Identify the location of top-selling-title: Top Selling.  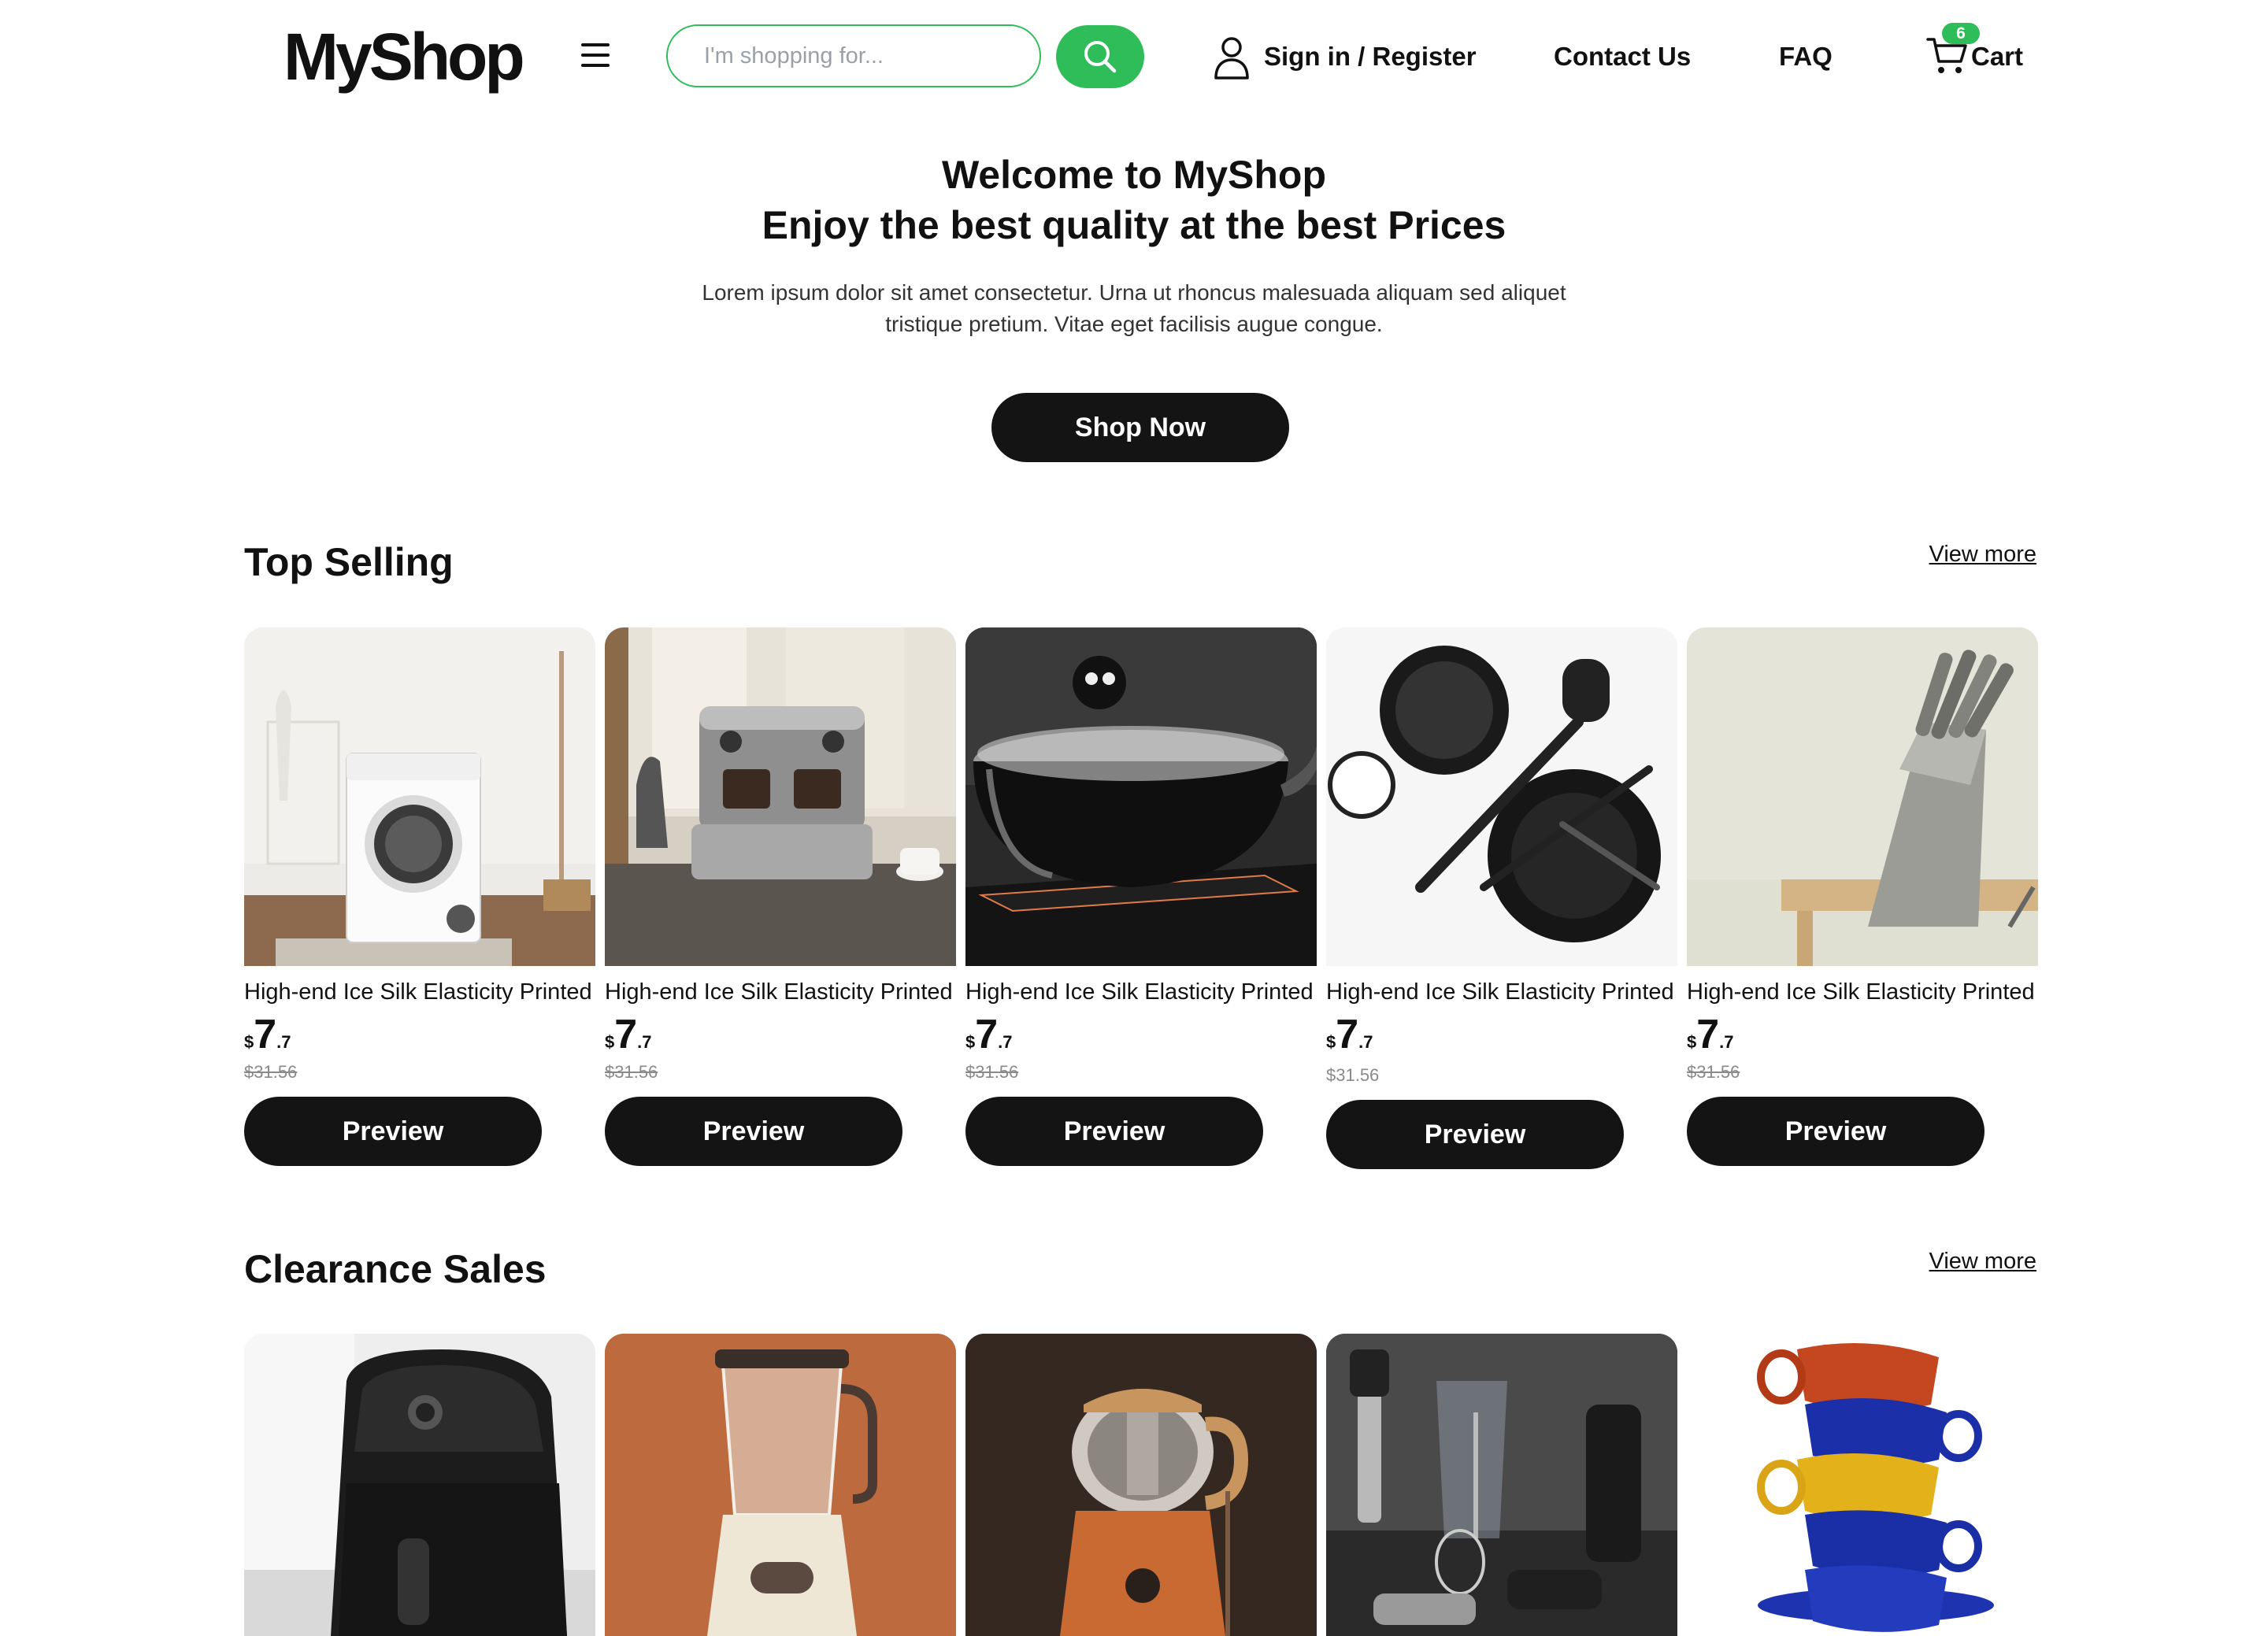
(349, 562).